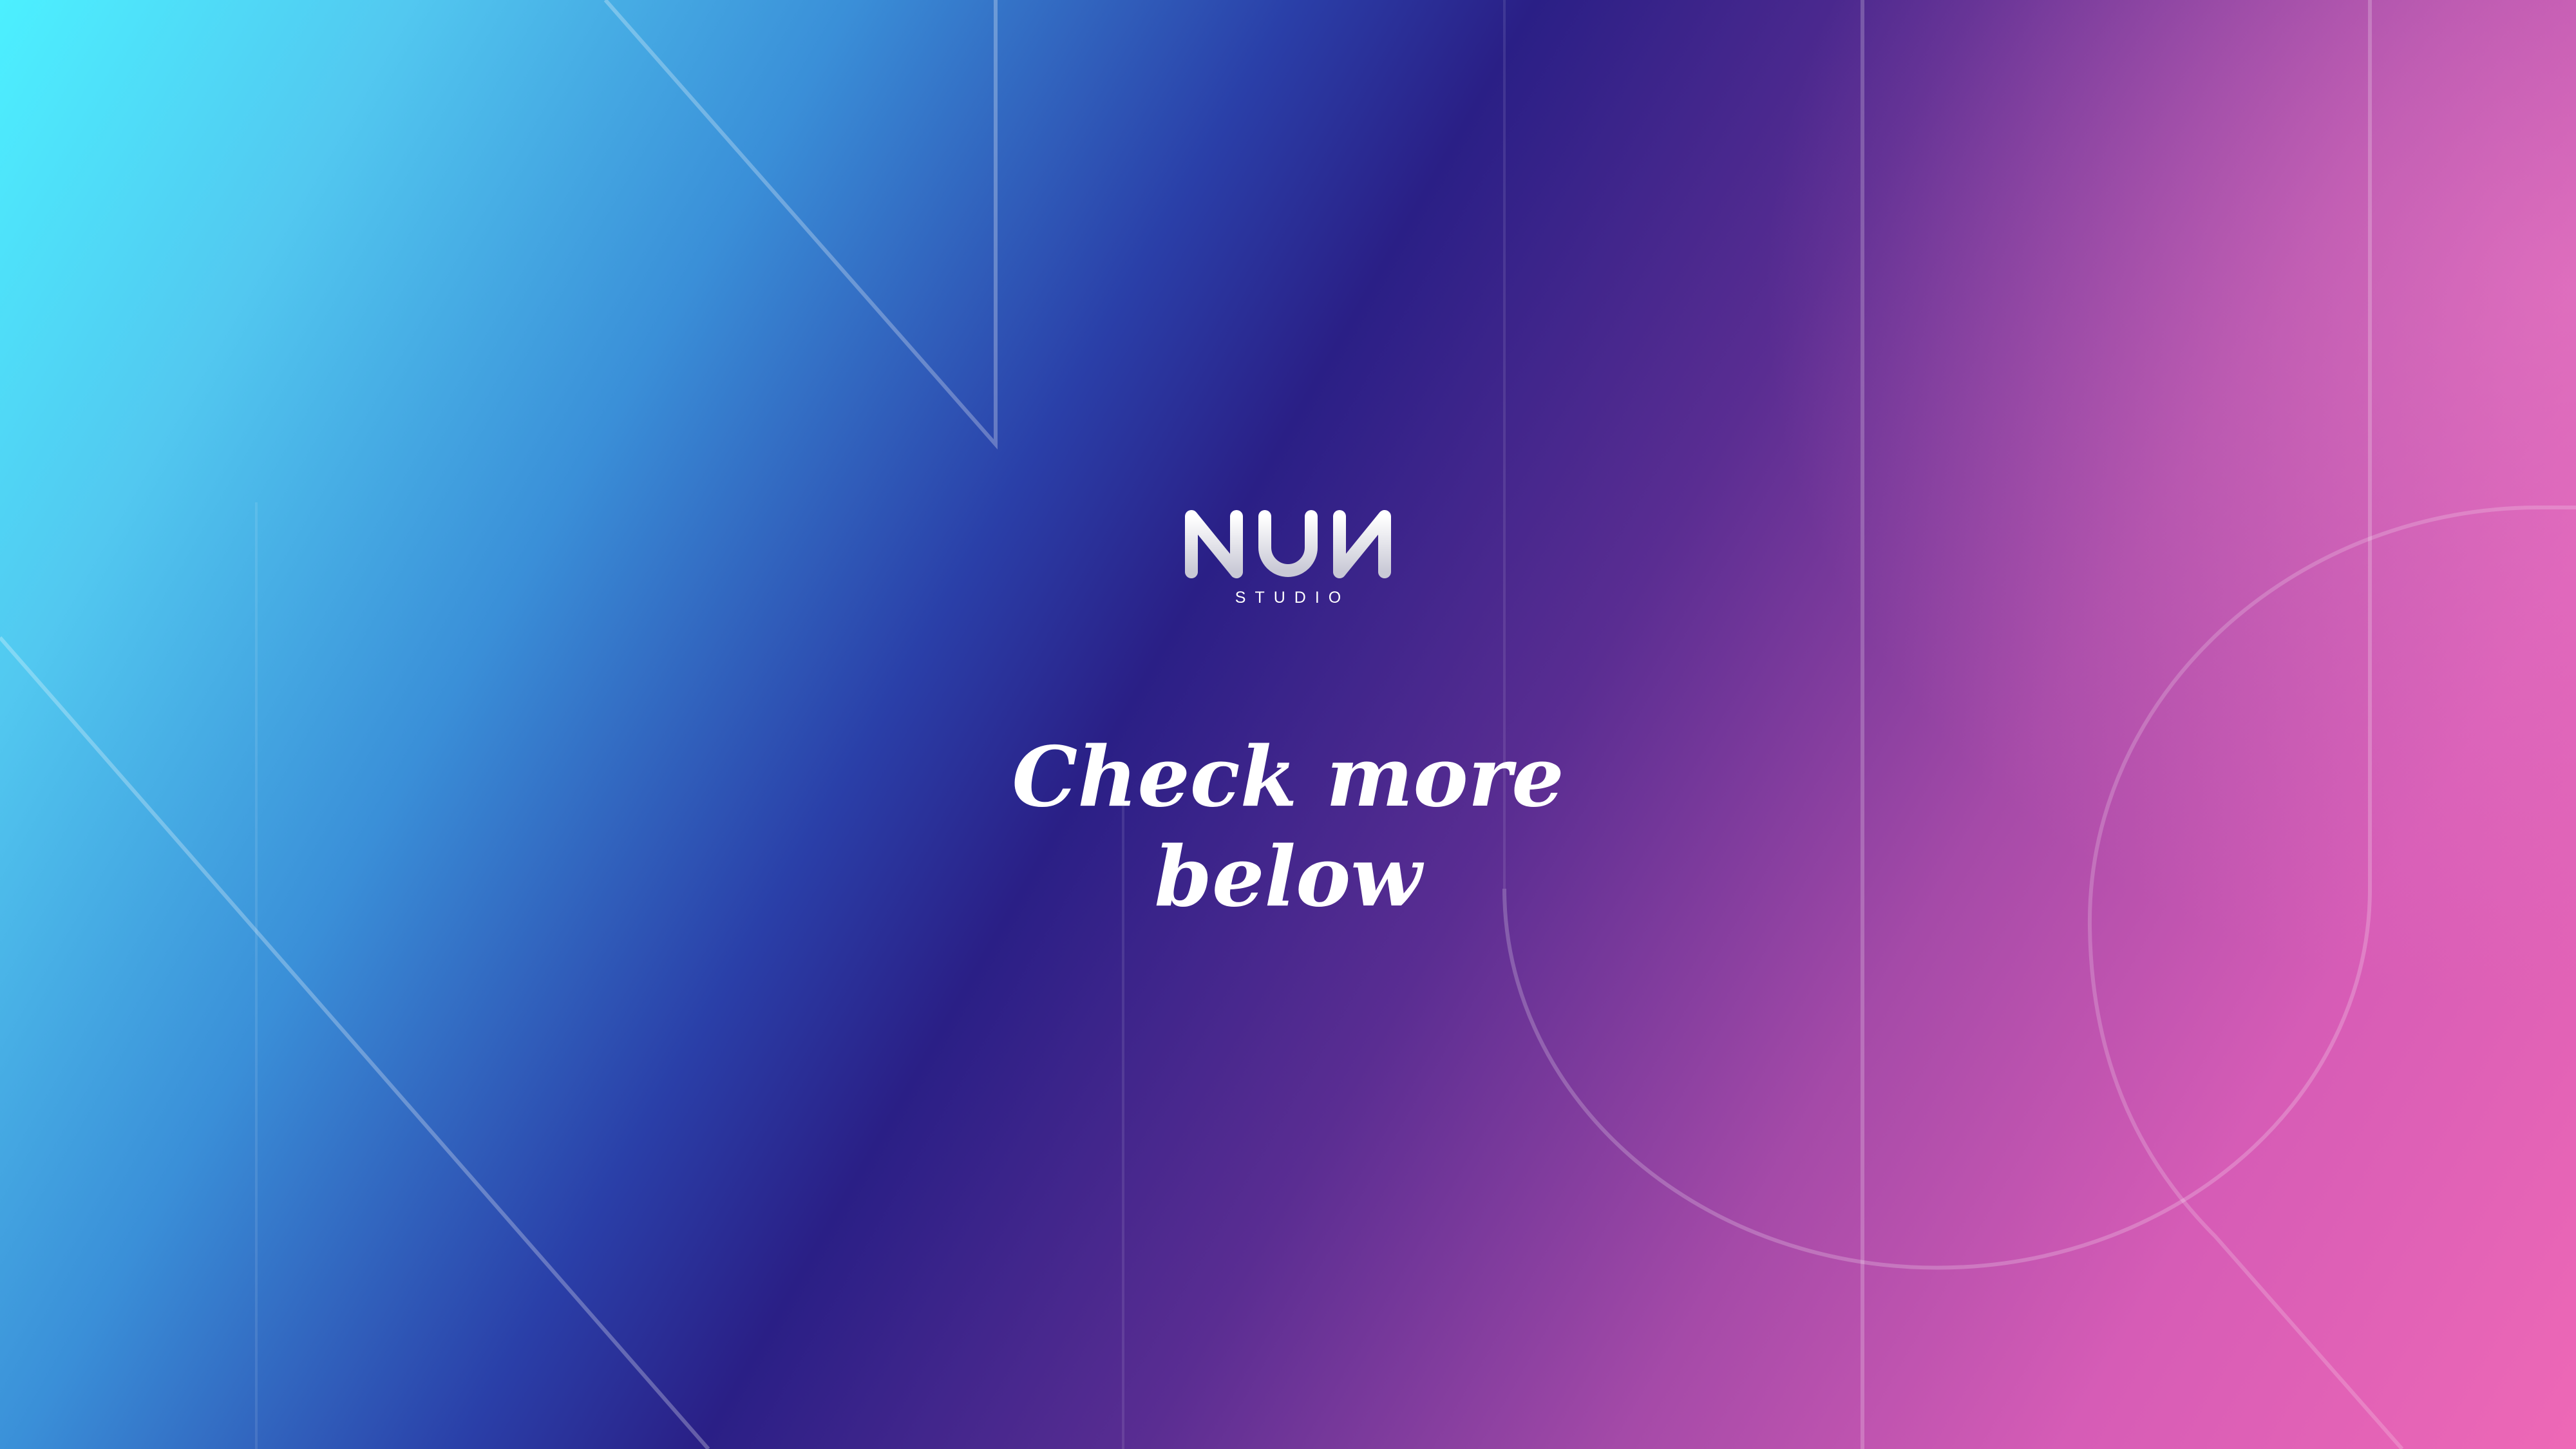 This screenshot has height=1449, width=2576. I want to click on logo-subtitle: STUDIO, so click(1292, 598).